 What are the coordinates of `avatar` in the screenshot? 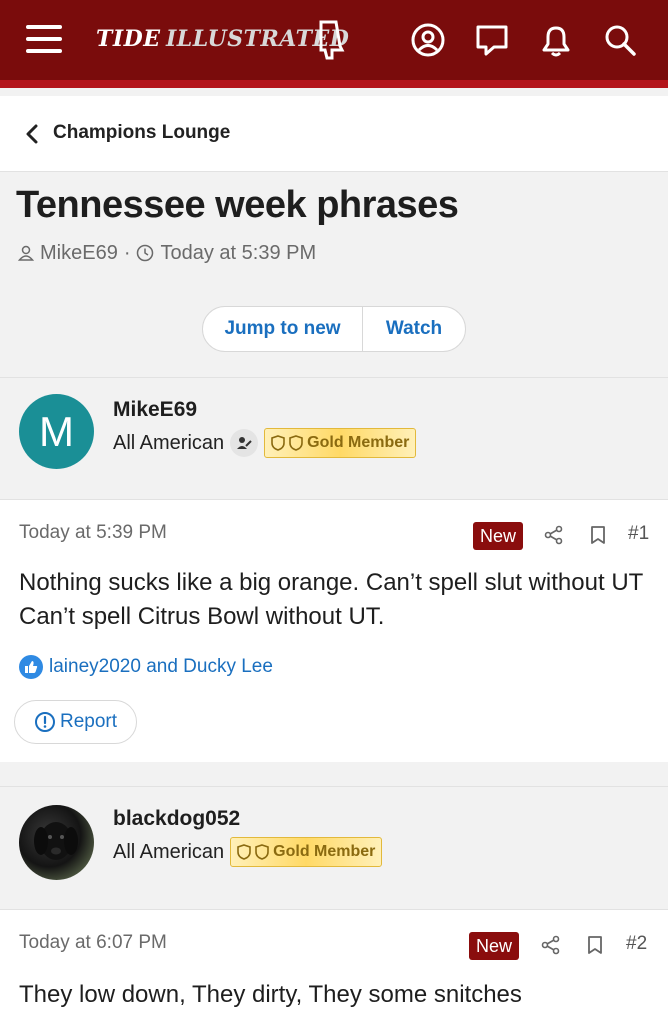 It's located at (56, 842).